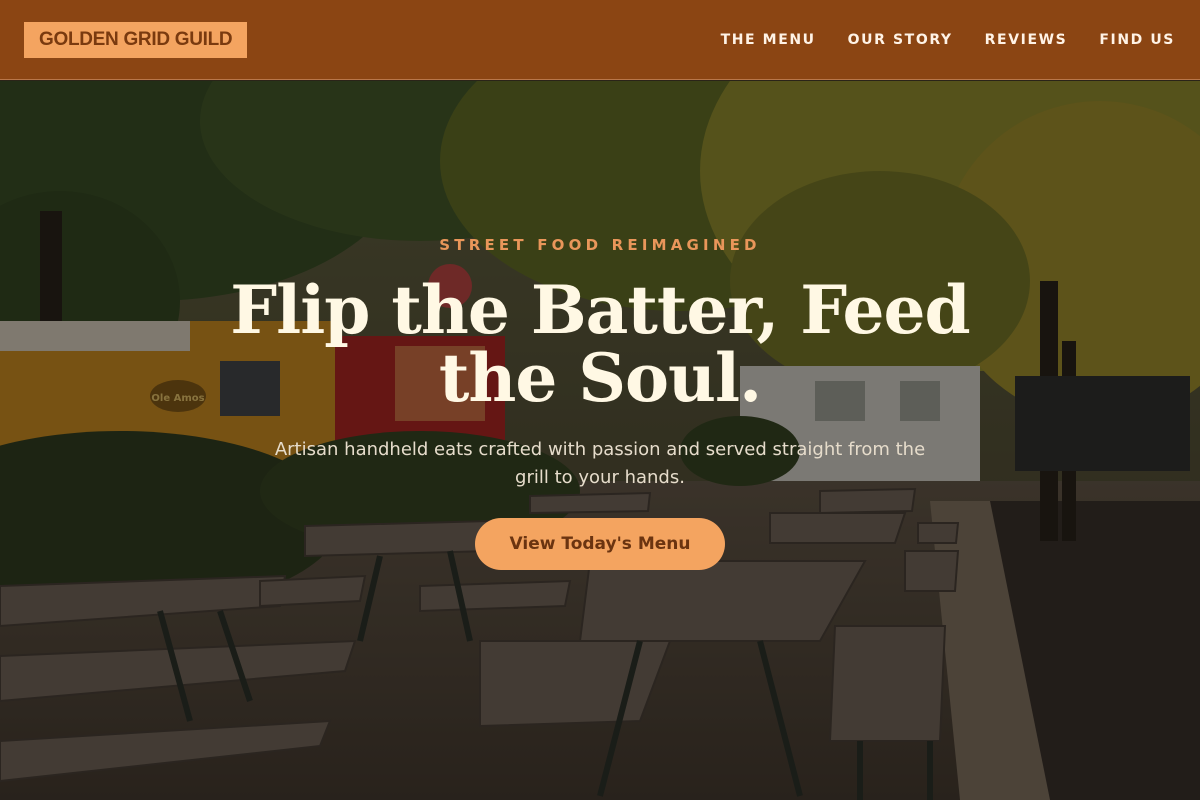 This screenshot has height=800, width=1200. What do you see at coordinates (600, 245) in the screenshot?
I see `hero-eyebrow: STREET FOOD REIMAGINED` at bounding box center [600, 245].